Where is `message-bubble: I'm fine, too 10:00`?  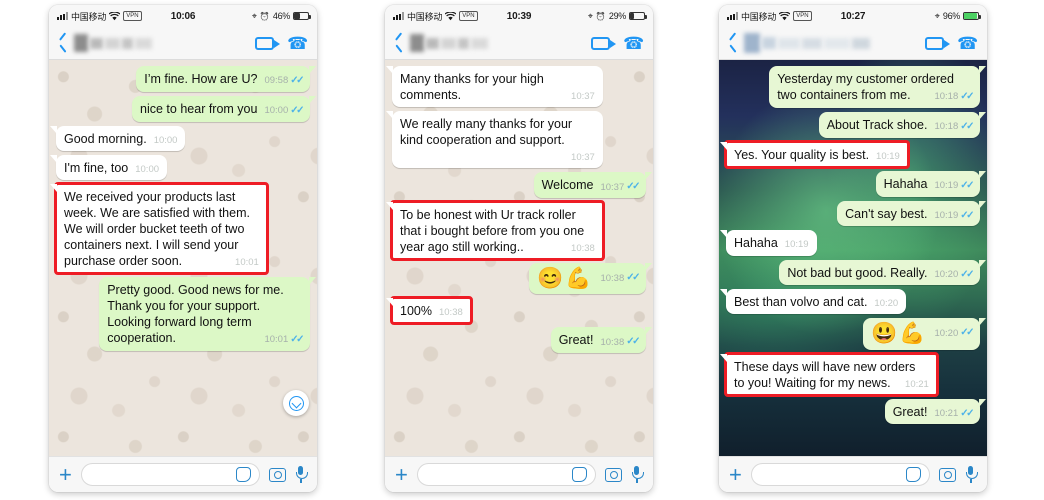
message-bubble: I'm fine, too 10:00 is located at coordinates (109, 167).